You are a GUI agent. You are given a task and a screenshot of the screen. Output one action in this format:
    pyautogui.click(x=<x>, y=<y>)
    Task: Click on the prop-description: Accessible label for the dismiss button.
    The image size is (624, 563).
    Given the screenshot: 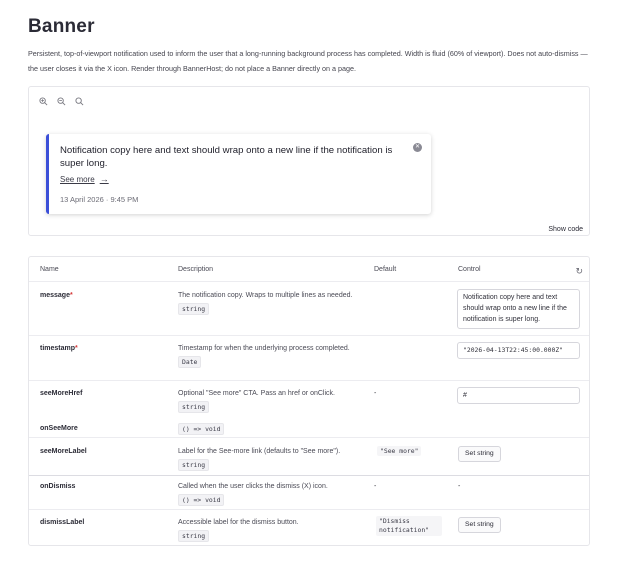 What is the action you would take?
    pyautogui.click(x=238, y=522)
    